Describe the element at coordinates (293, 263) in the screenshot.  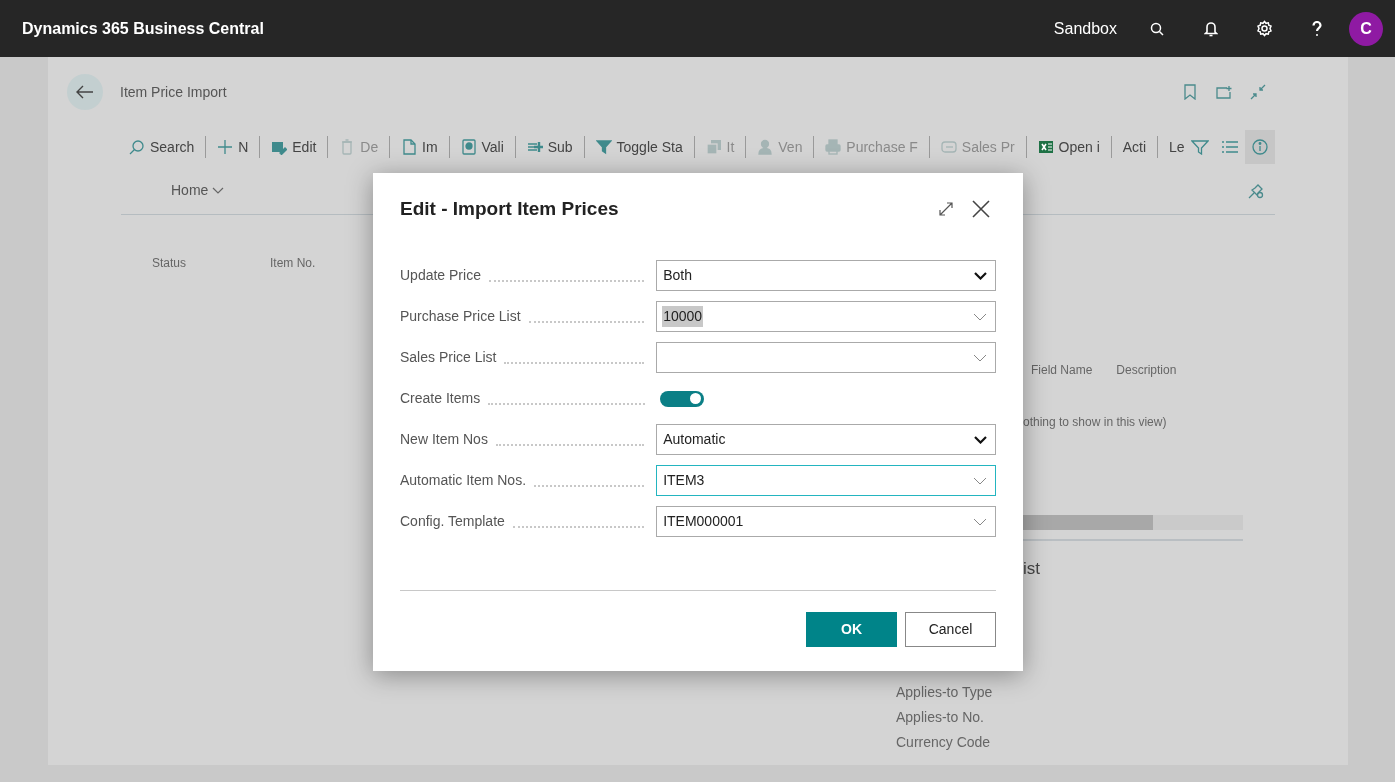
I see `column-header: Item No.` at that location.